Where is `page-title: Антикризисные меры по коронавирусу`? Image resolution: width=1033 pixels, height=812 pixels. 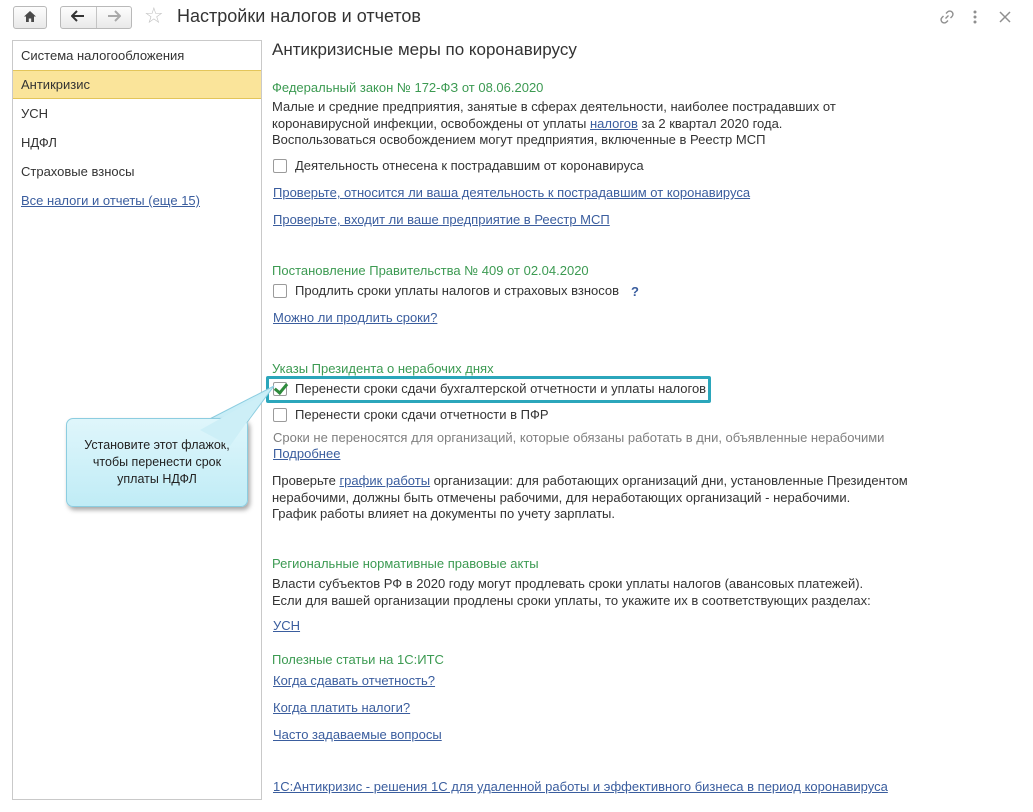 page-title: Антикризисные меры по коронавирусу is located at coordinates (424, 49).